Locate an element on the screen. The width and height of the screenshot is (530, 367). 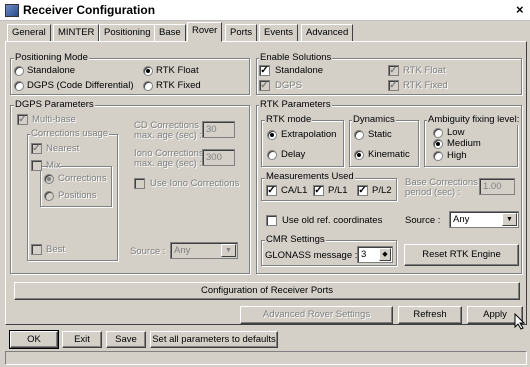
tab-ports: Ports is located at coordinates (241, 32).